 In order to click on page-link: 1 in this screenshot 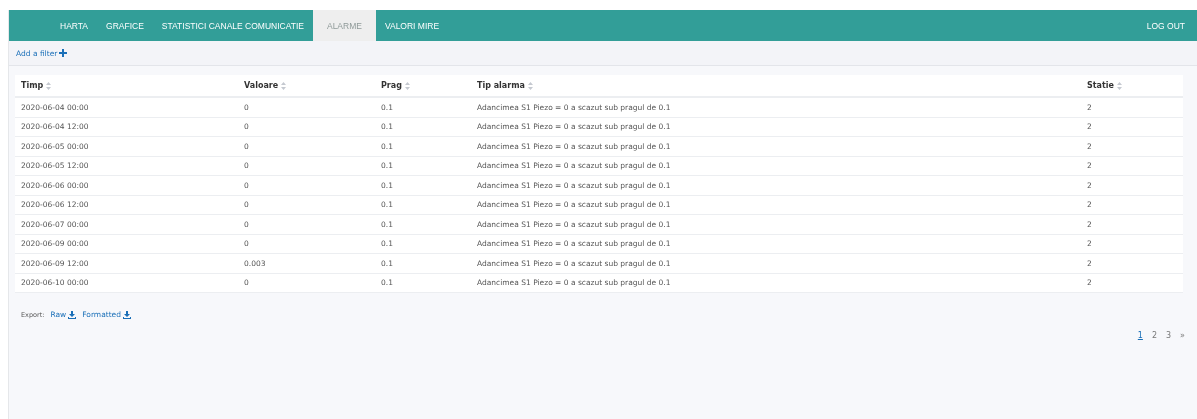, I will do `click(1140, 335)`.